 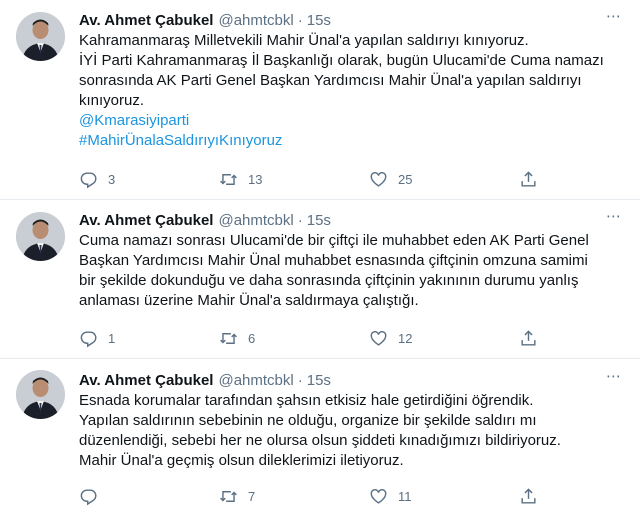 What do you see at coordinates (390, 496) in the screenshot?
I see `like-button: 11` at bounding box center [390, 496].